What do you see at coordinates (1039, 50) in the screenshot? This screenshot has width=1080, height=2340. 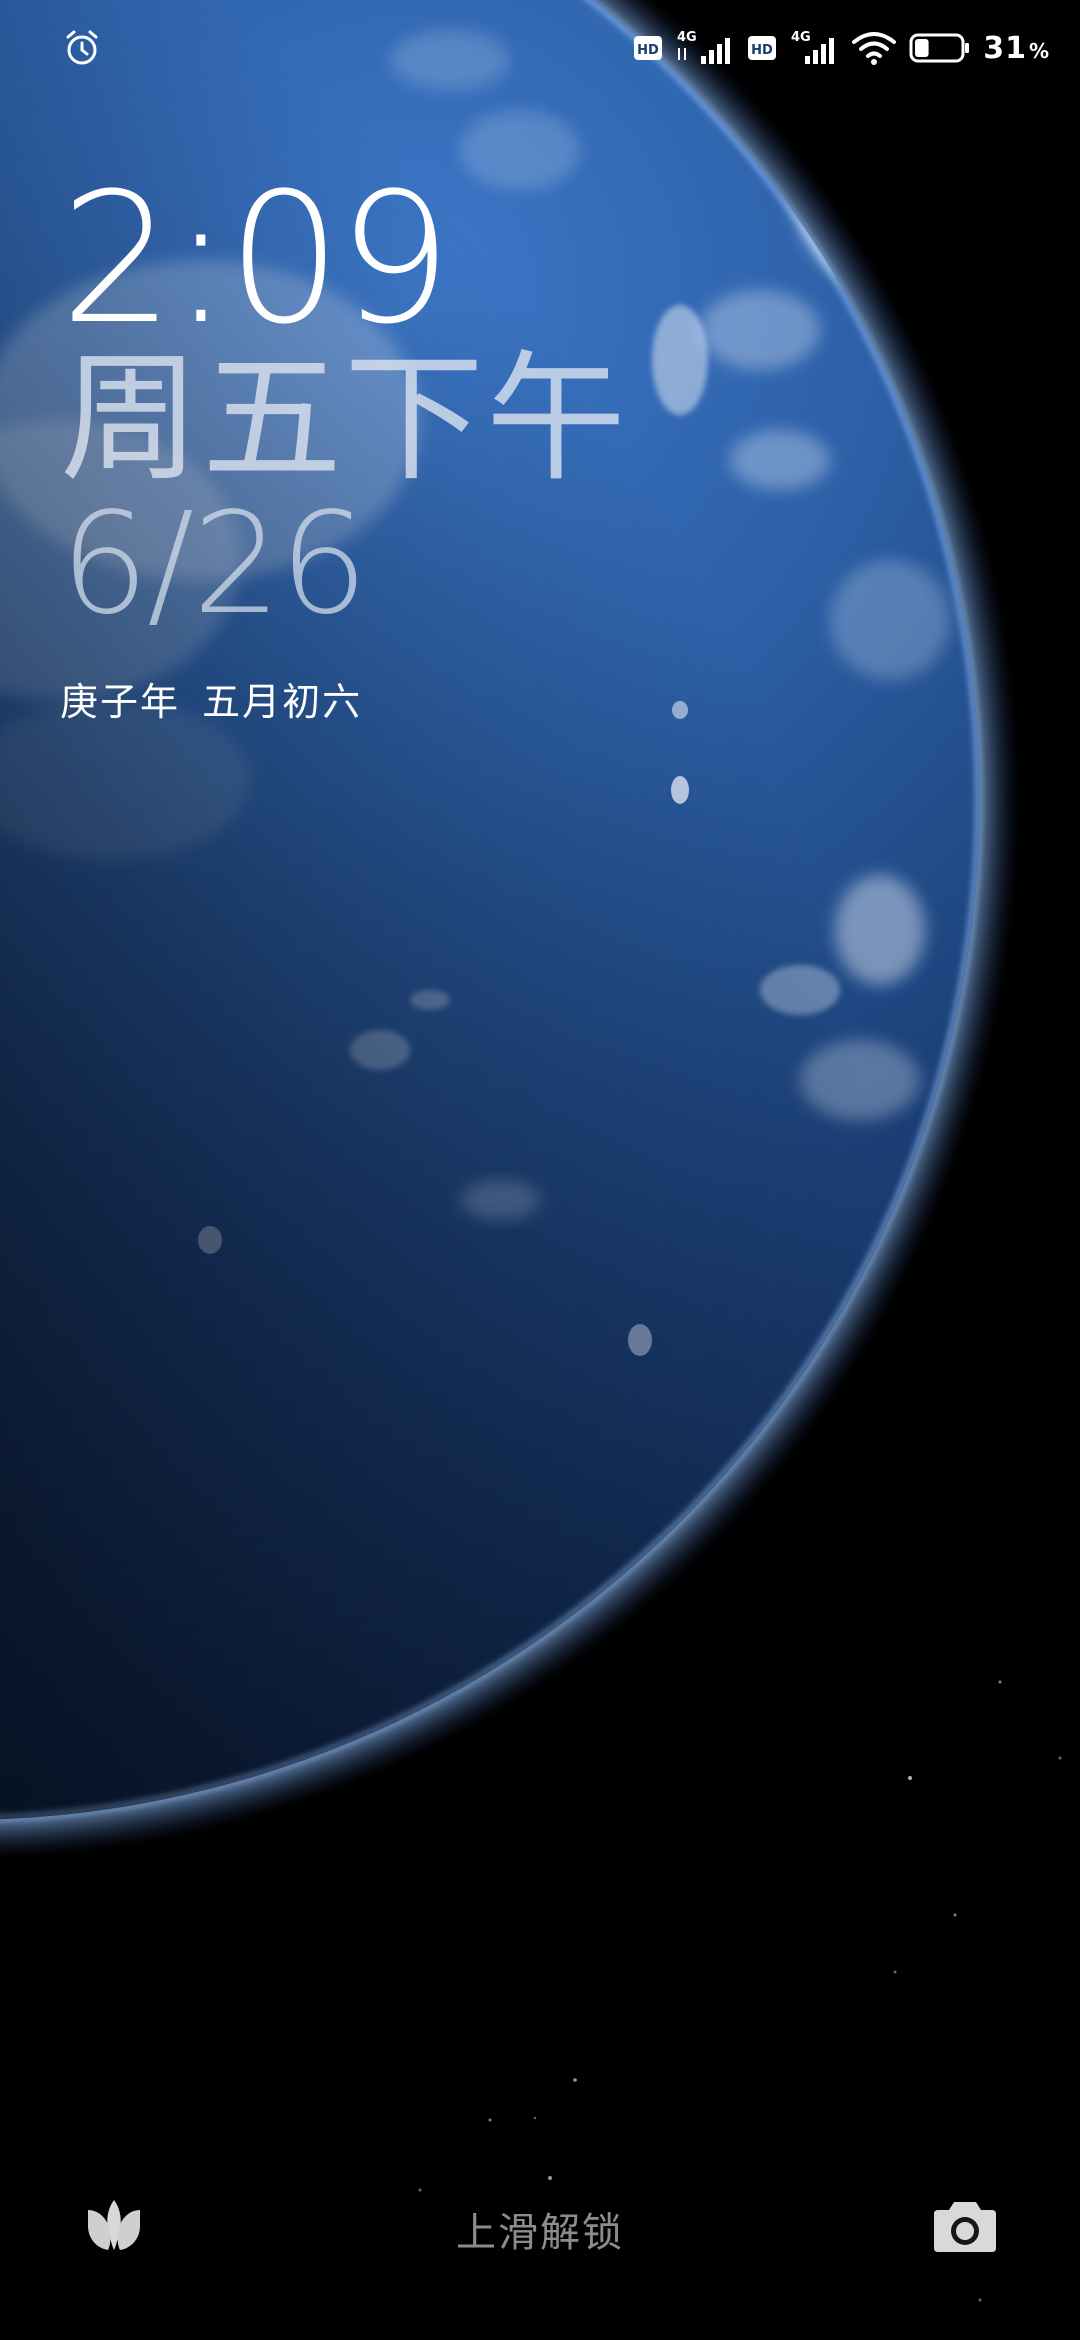 I see `battery-unit: %` at bounding box center [1039, 50].